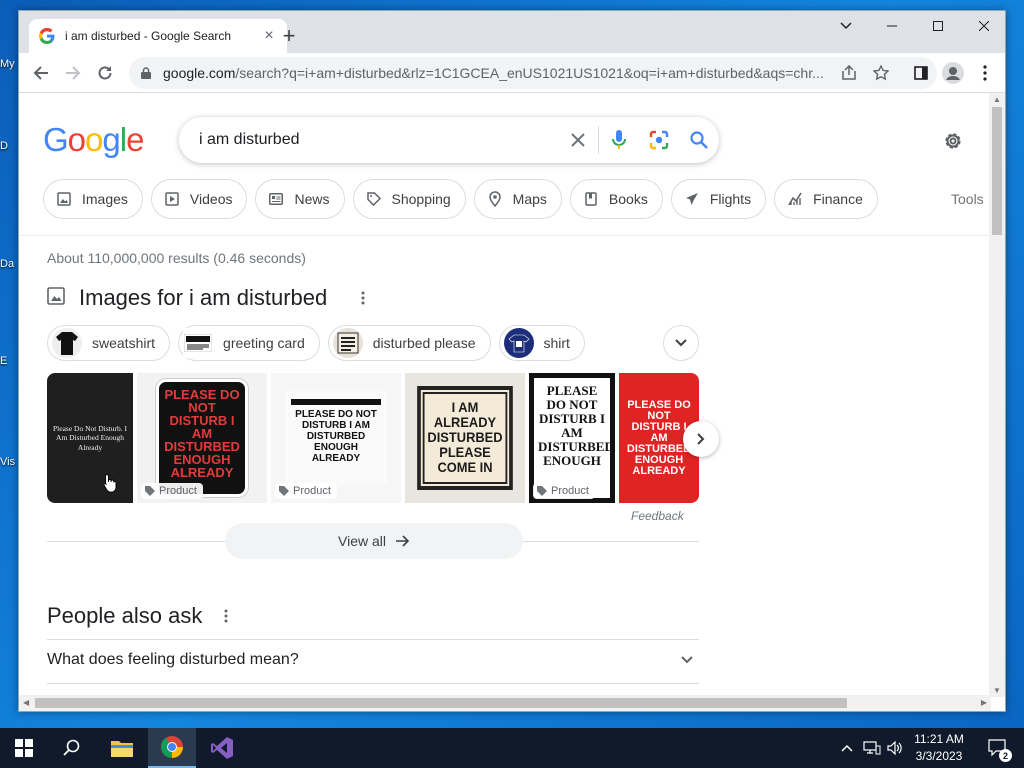  Describe the element at coordinates (997, 99) in the screenshot. I see `scroll-up-icon: ▲` at that location.